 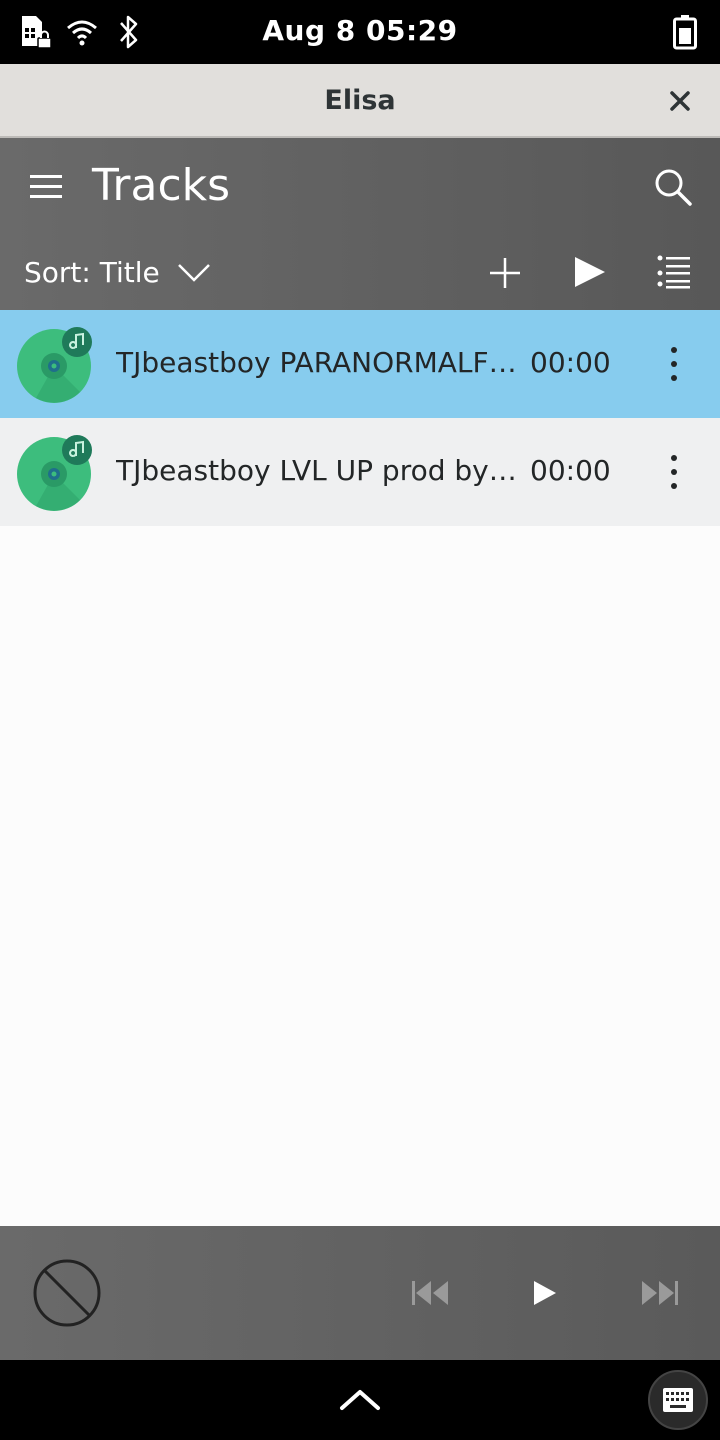 What do you see at coordinates (680, 101) in the screenshot?
I see `close-icon` at bounding box center [680, 101].